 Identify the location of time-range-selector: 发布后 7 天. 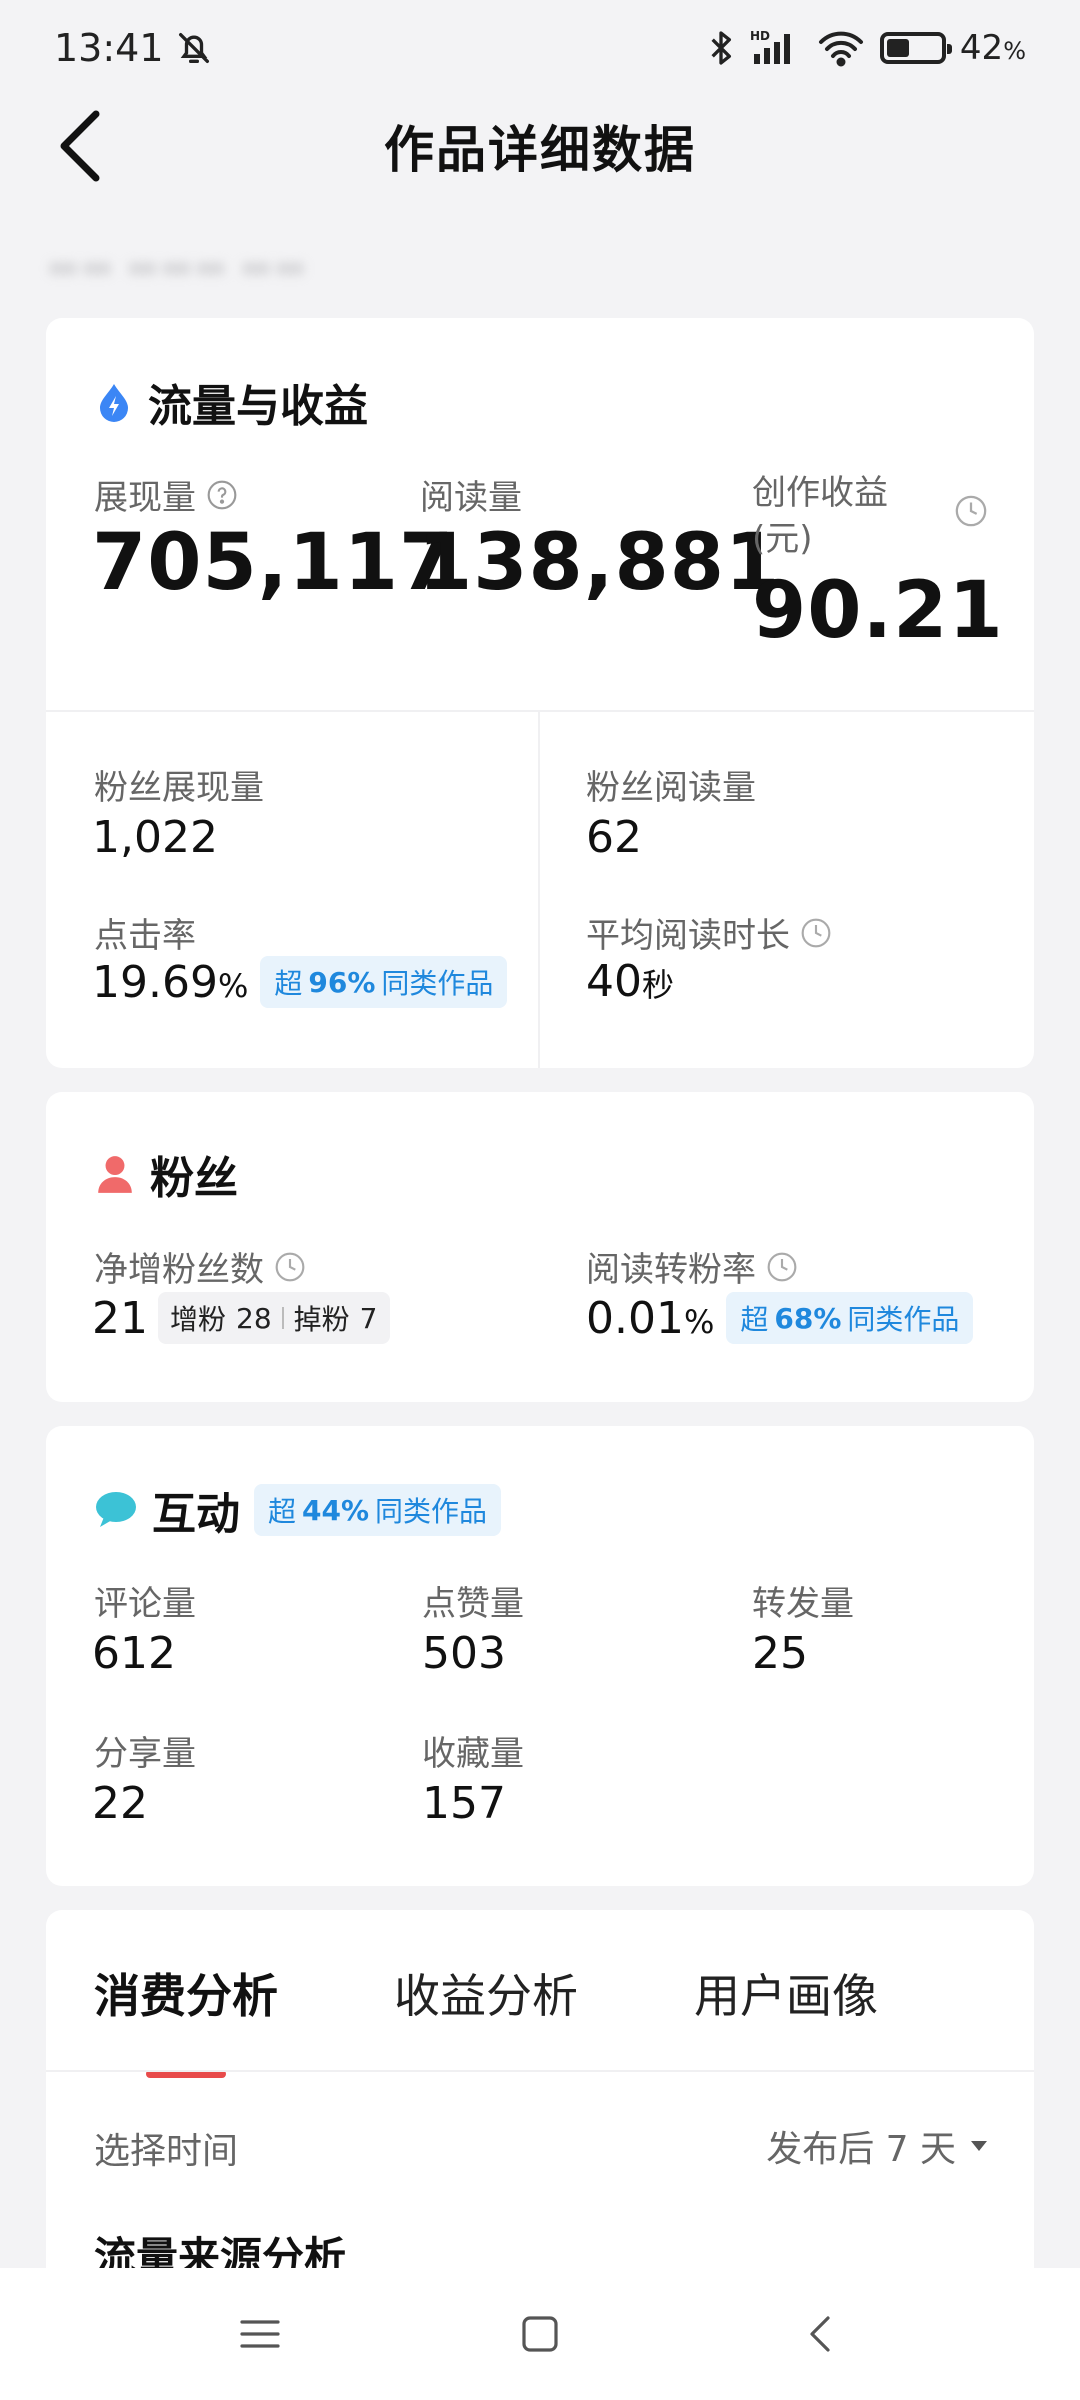
(877, 2146).